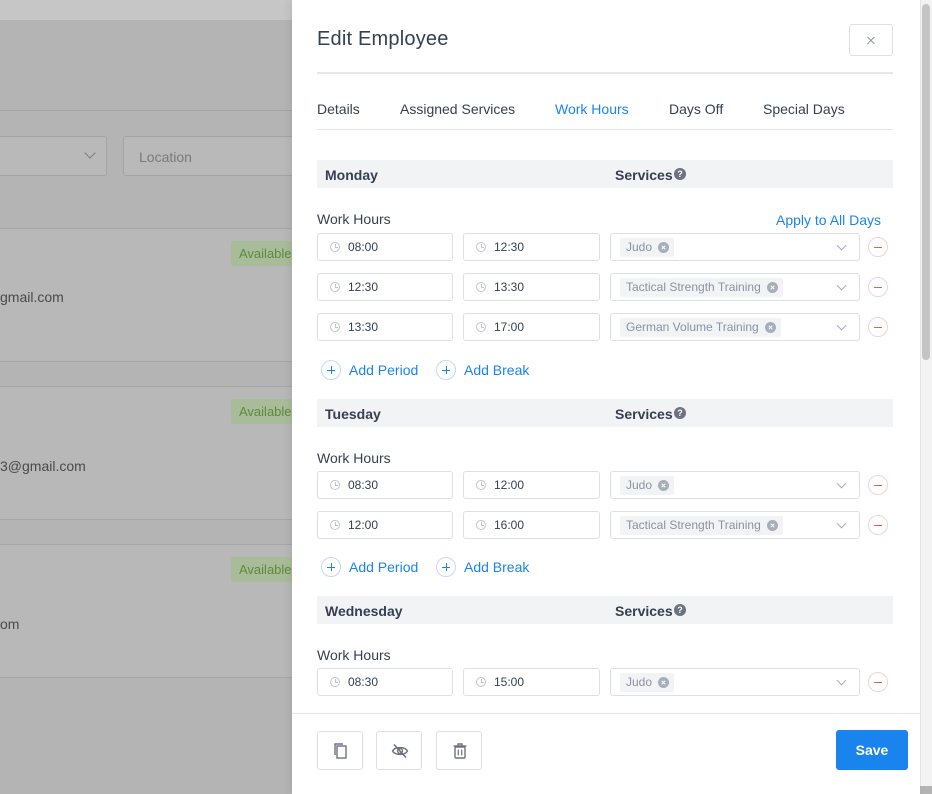 Image resolution: width=932 pixels, height=794 pixels. I want to click on services-label: Services, so click(644, 414).